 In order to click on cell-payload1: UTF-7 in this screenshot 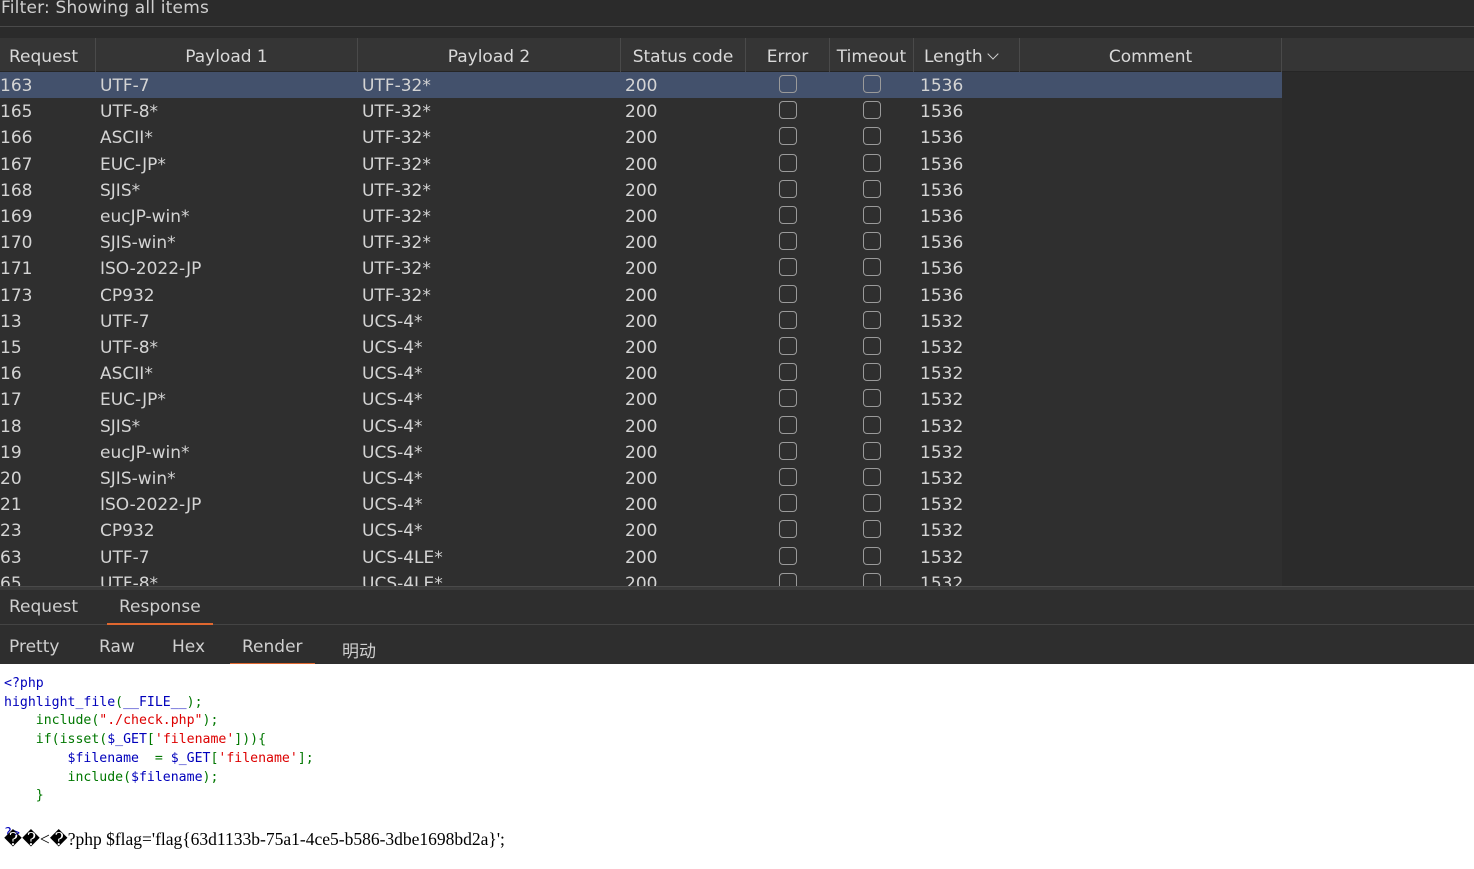, I will do `click(125, 558)`.